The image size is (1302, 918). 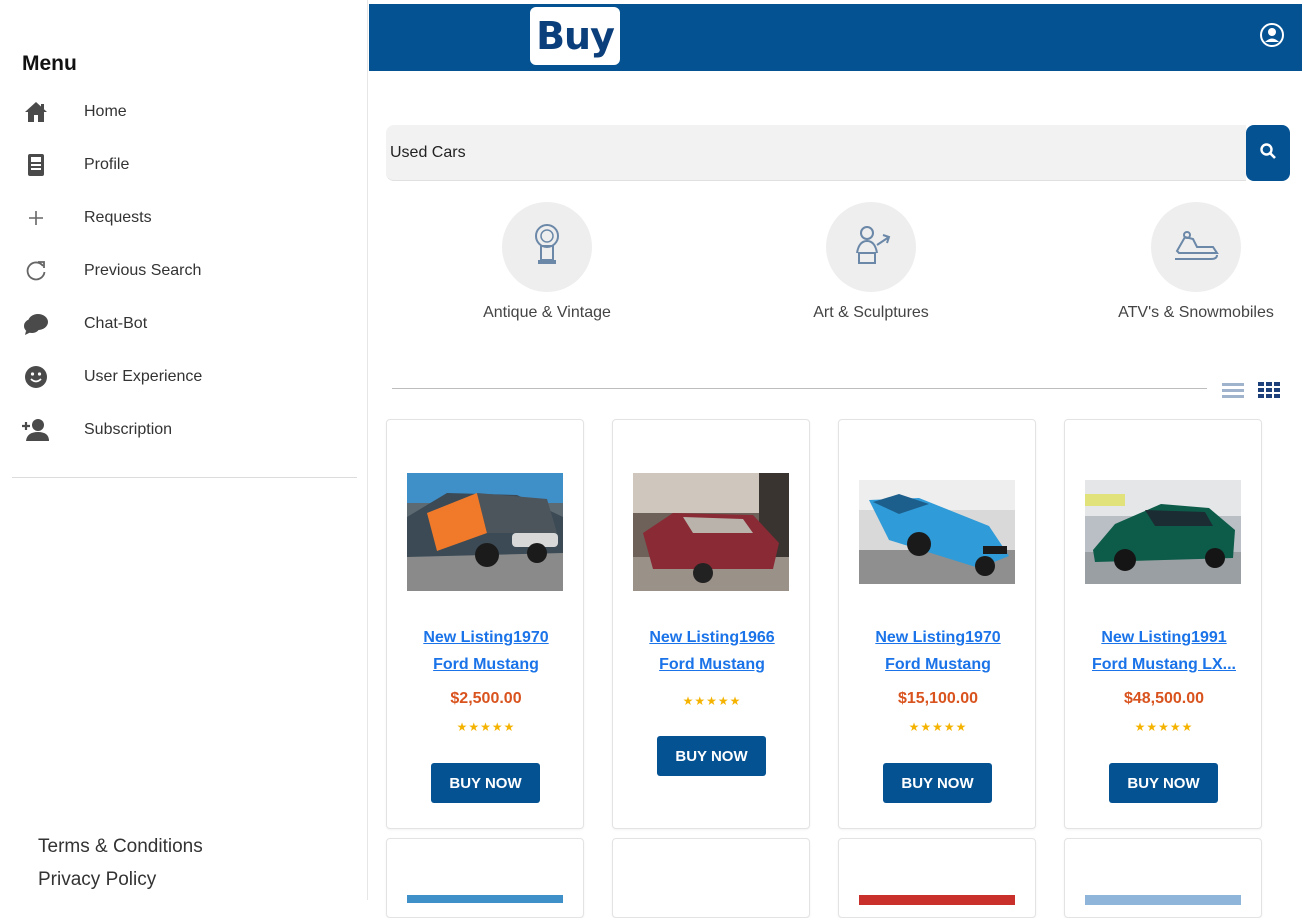 I want to click on snowmobile-icon, so click(x=1196, y=247).